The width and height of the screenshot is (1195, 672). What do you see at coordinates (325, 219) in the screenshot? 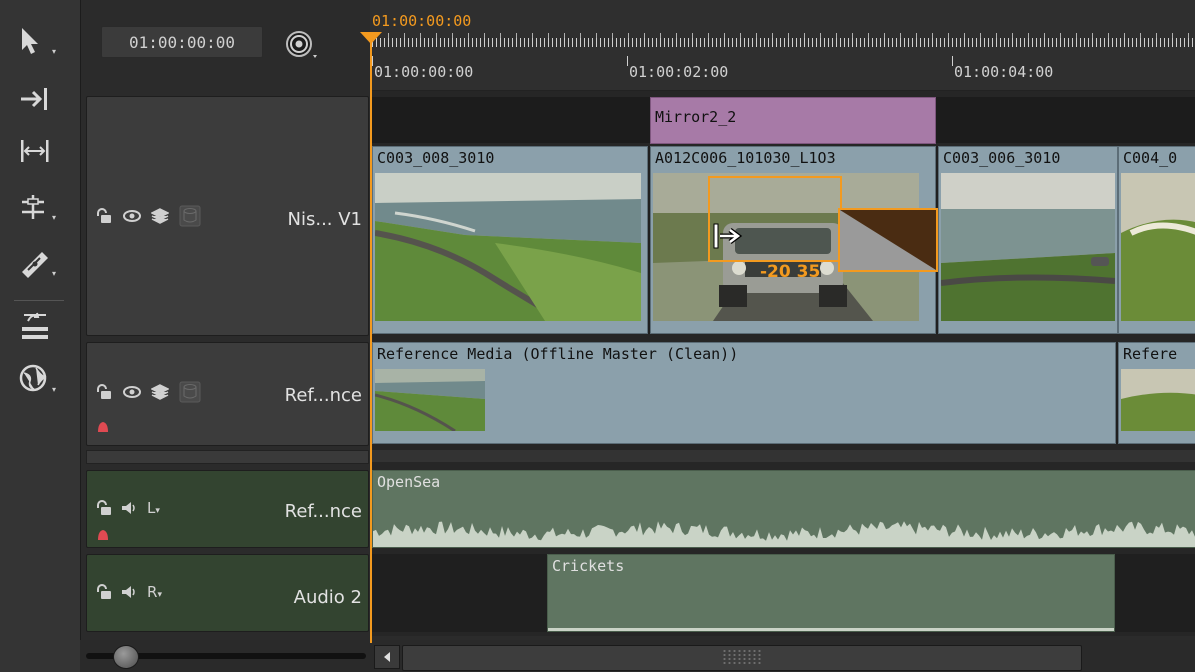
I see `track-name: Nis... V1` at bounding box center [325, 219].